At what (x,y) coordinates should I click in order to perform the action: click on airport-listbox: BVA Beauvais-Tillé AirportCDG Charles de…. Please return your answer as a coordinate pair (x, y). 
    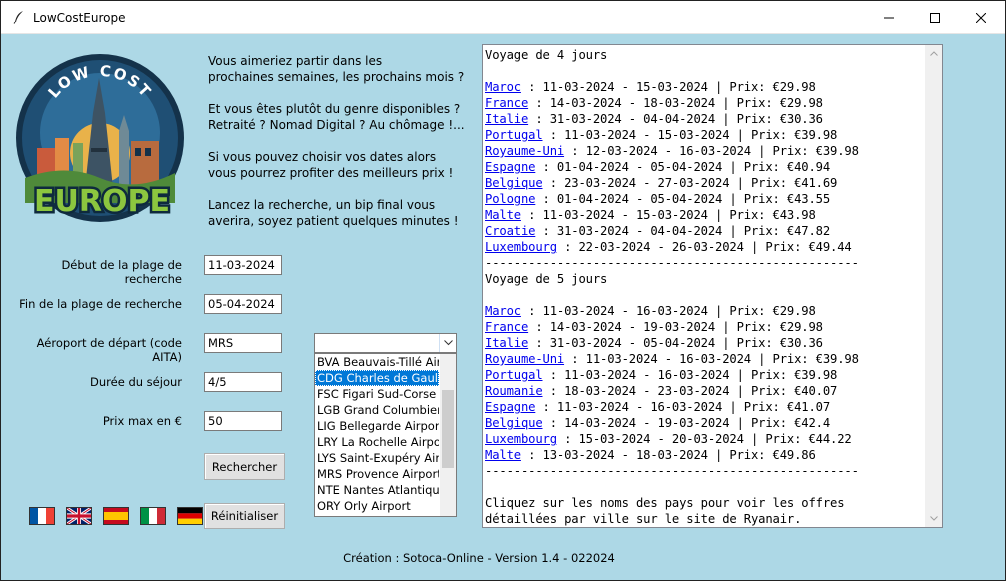
    Looking at the image, I should click on (385, 435).